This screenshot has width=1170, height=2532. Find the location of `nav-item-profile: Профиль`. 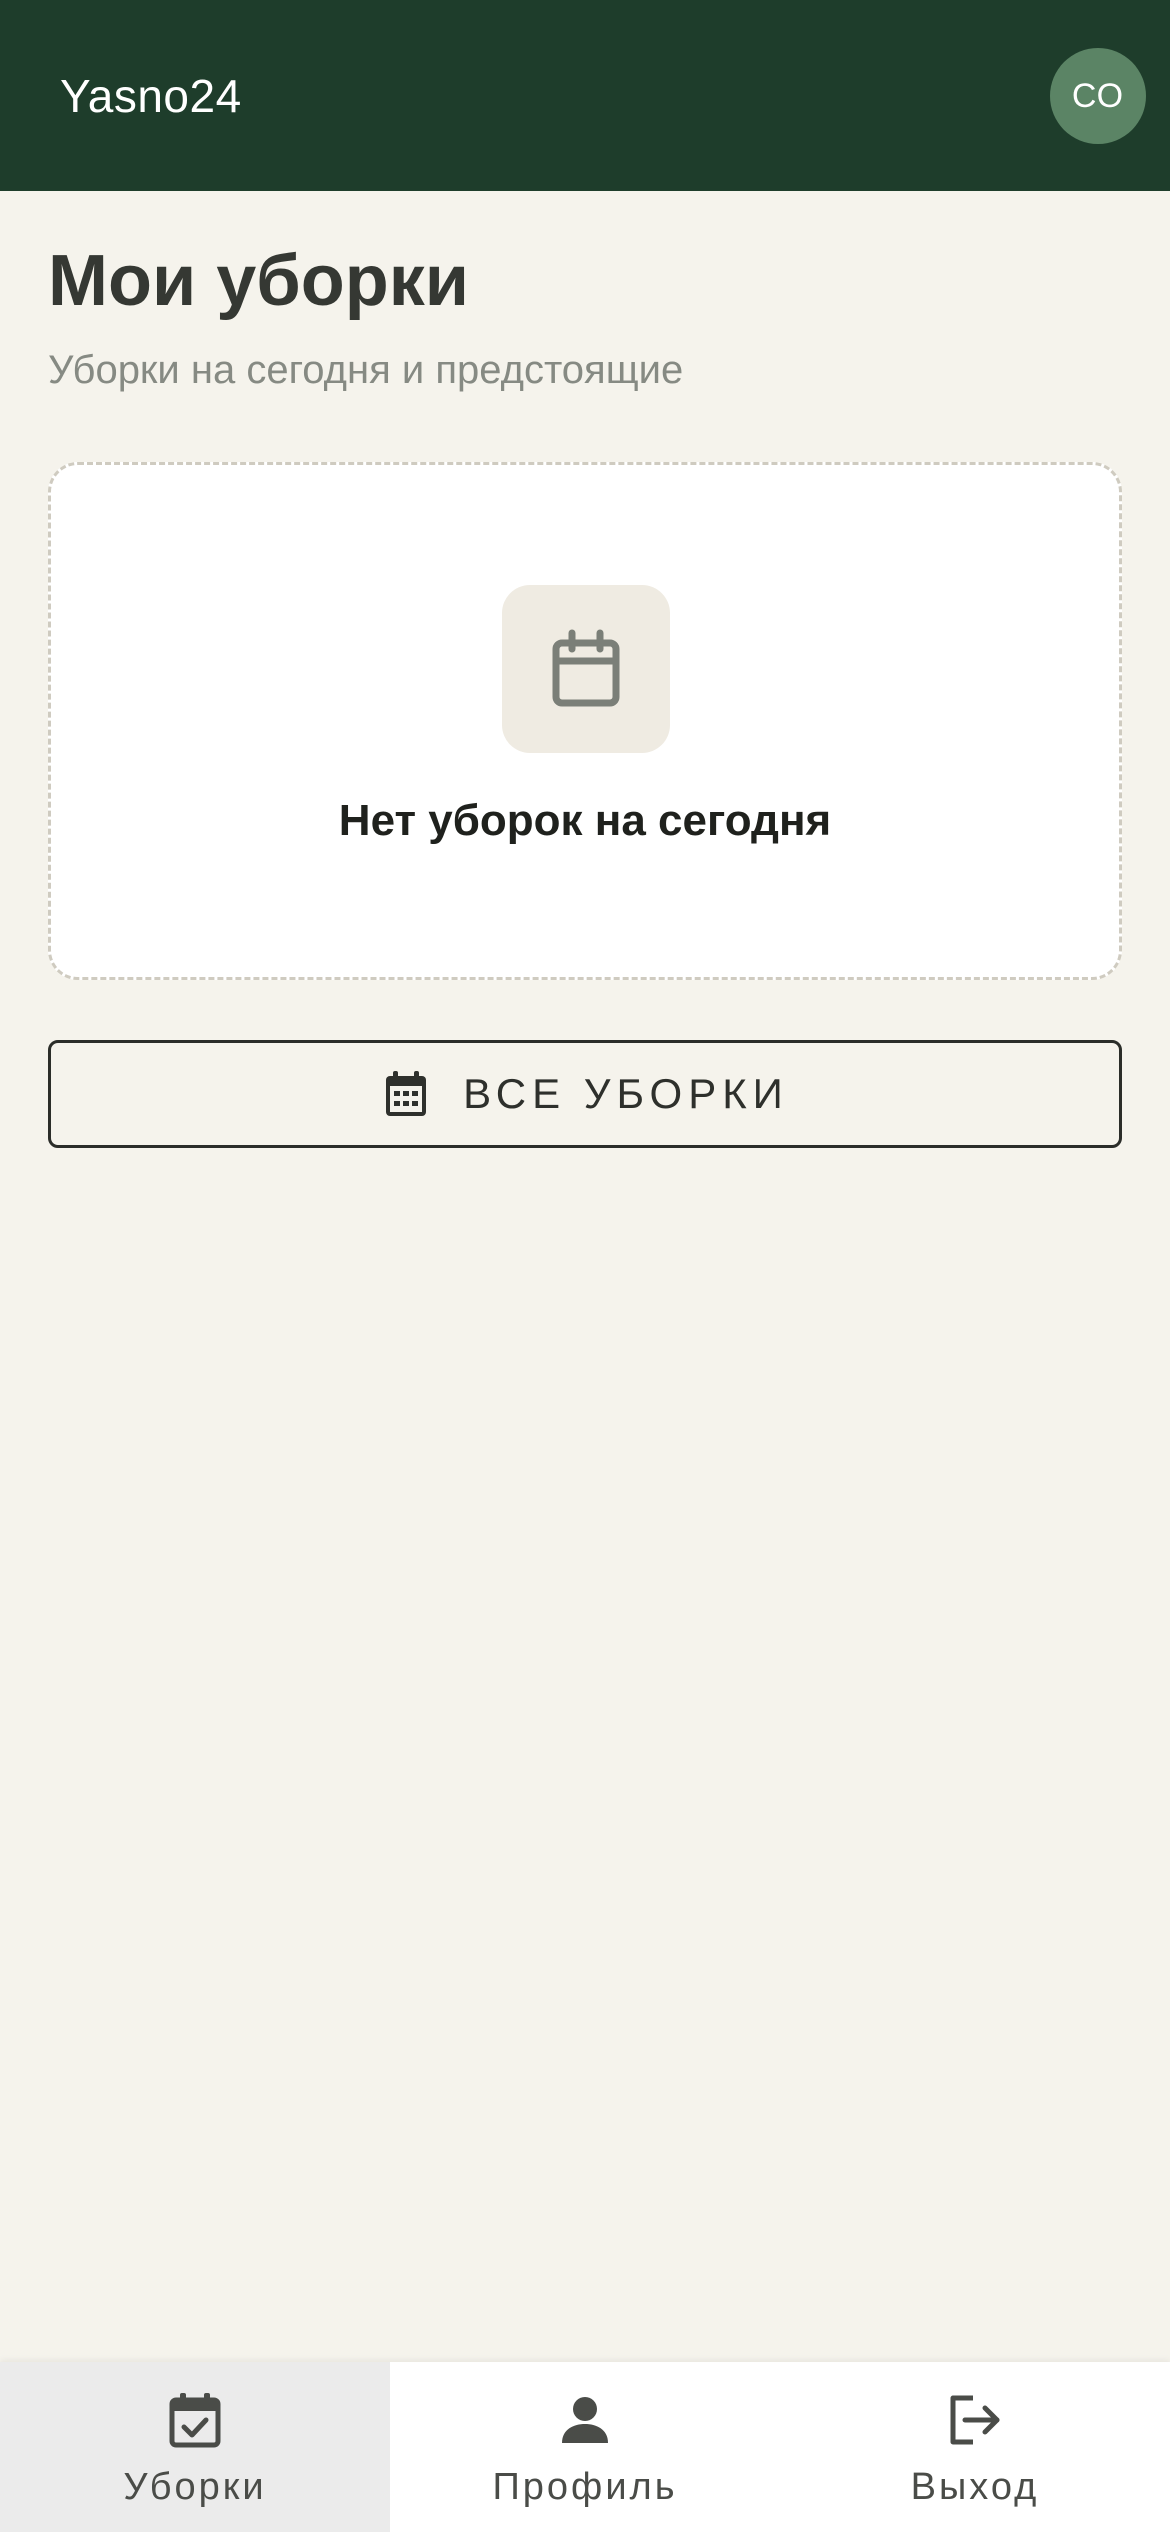

nav-item-profile: Профиль is located at coordinates (585, 2447).